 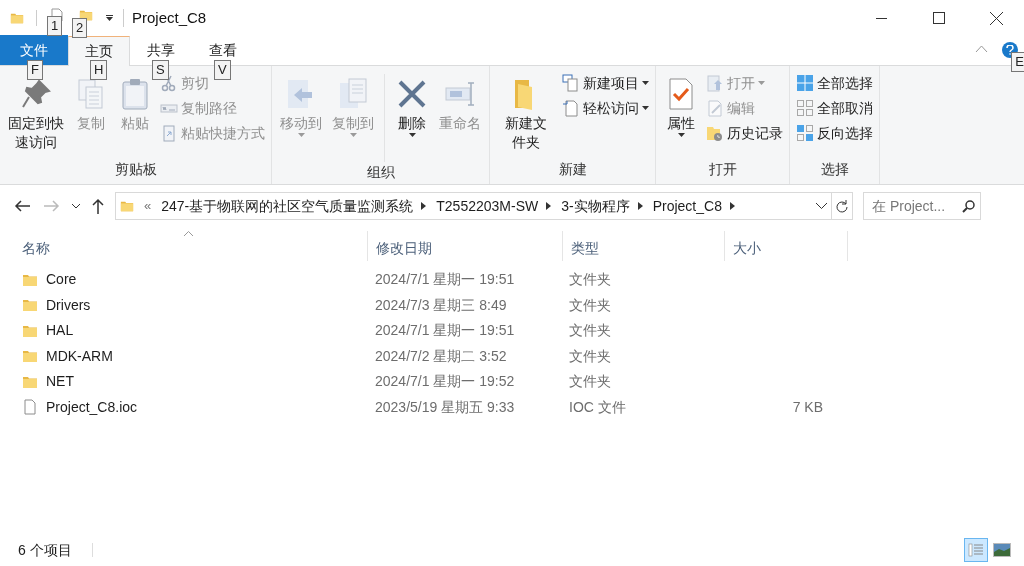 What do you see at coordinates (807, 407) in the screenshot?
I see `file-size: 7 KB` at bounding box center [807, 407].